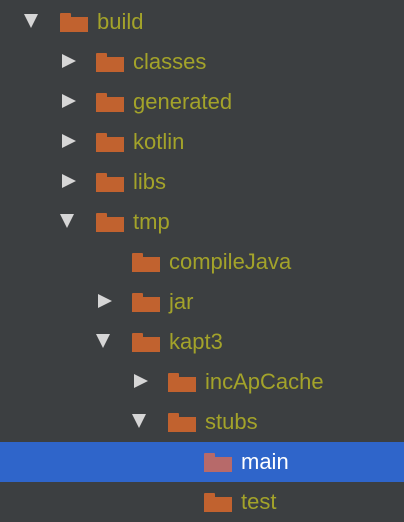 Image resolution: width=404 pixels, height=522 pixels. What do you see at coordinates (202, 142) in the screenshot?
I see `tree-row-kotlin: kotlin` at bounding box center [202, 142].